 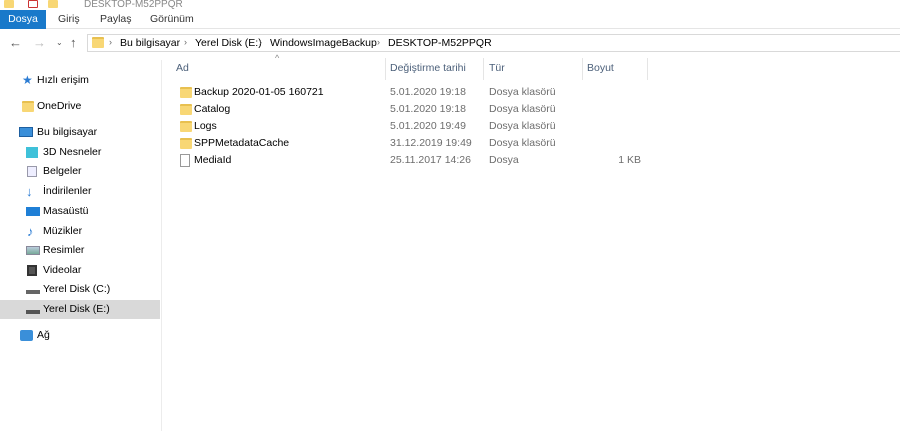 What do you see at coordinates (450, 5) in the screenshot?
I see `title-bar: DESKTOP-M52PPQR` at bounding box center [450, 5].